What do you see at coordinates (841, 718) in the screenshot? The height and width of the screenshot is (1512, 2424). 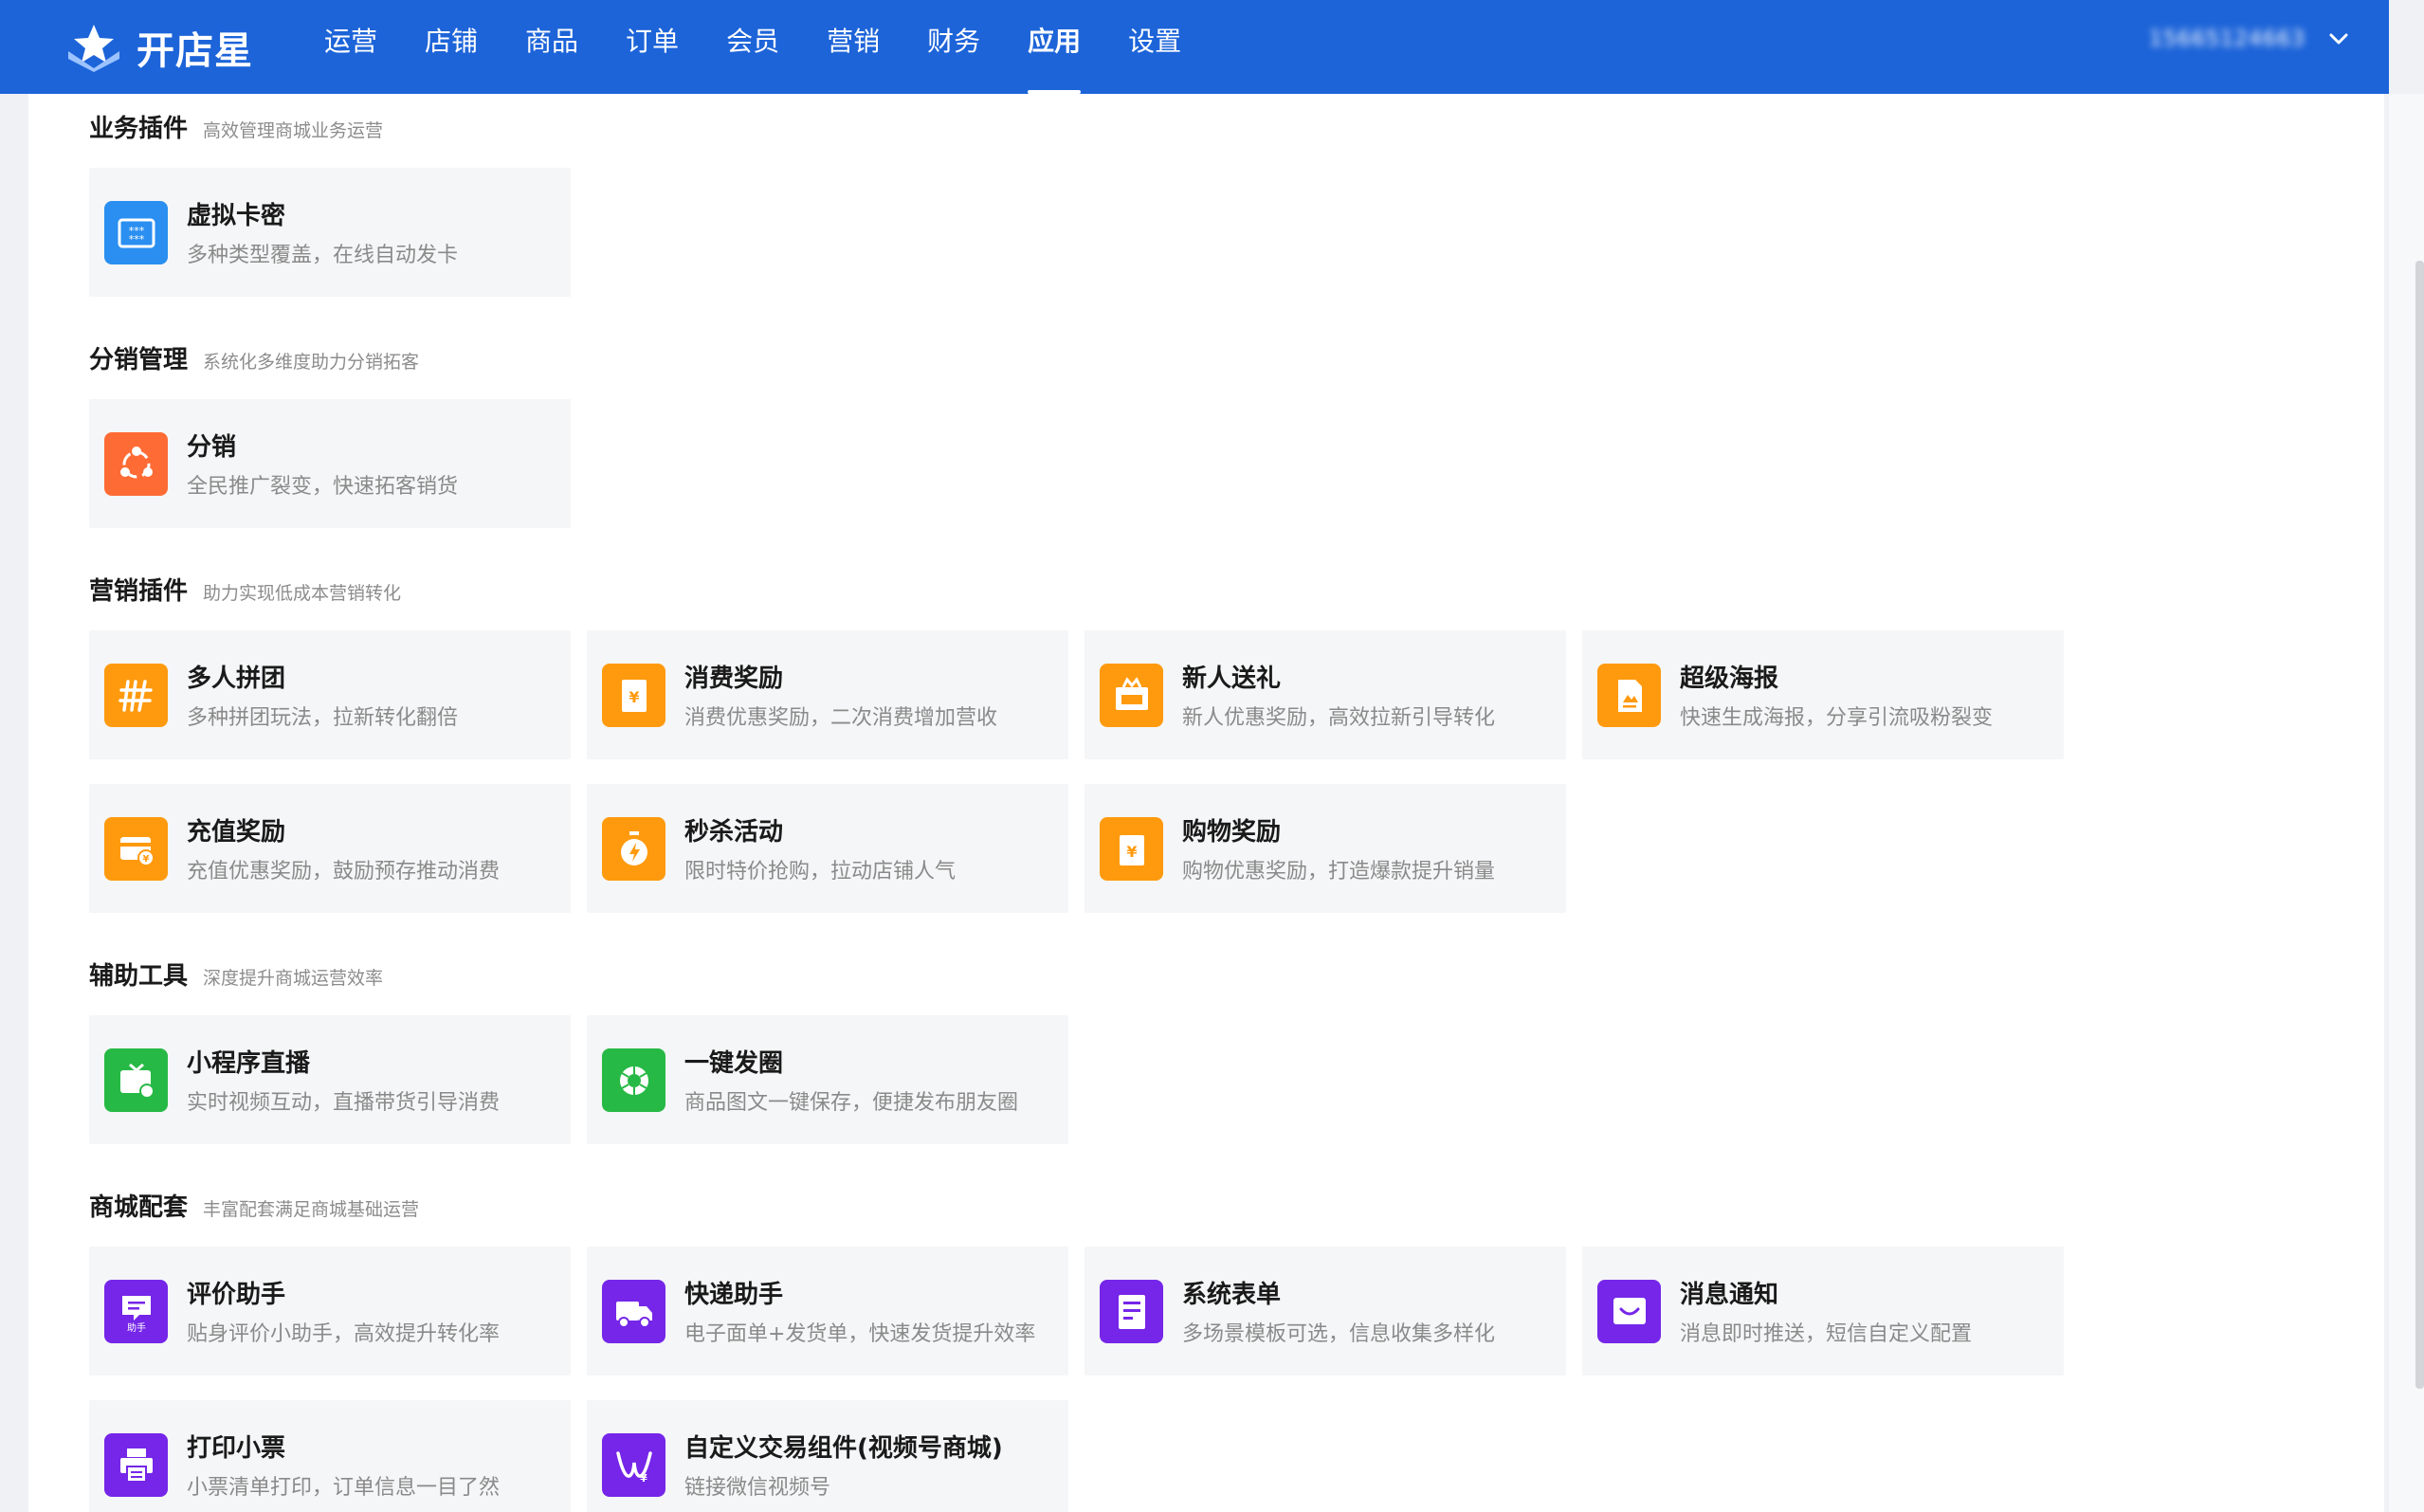 I see `card-desc: 消费优惠奖励，二次消费增加营收` at bounding box center [841, 718].